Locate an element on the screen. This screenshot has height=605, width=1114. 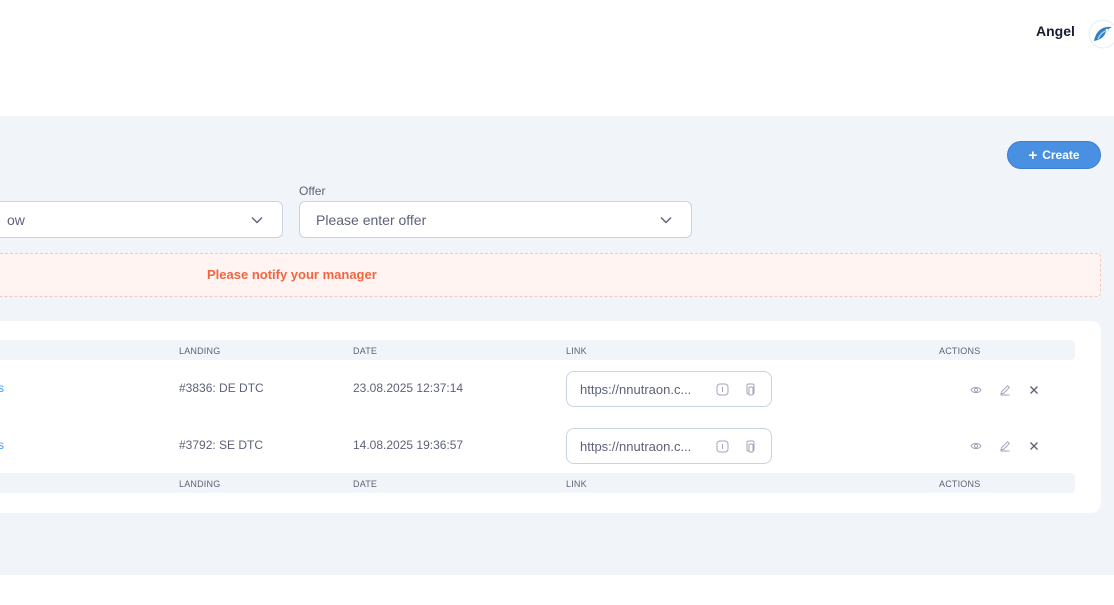
alert-banner is located at coordinates (550, 275).